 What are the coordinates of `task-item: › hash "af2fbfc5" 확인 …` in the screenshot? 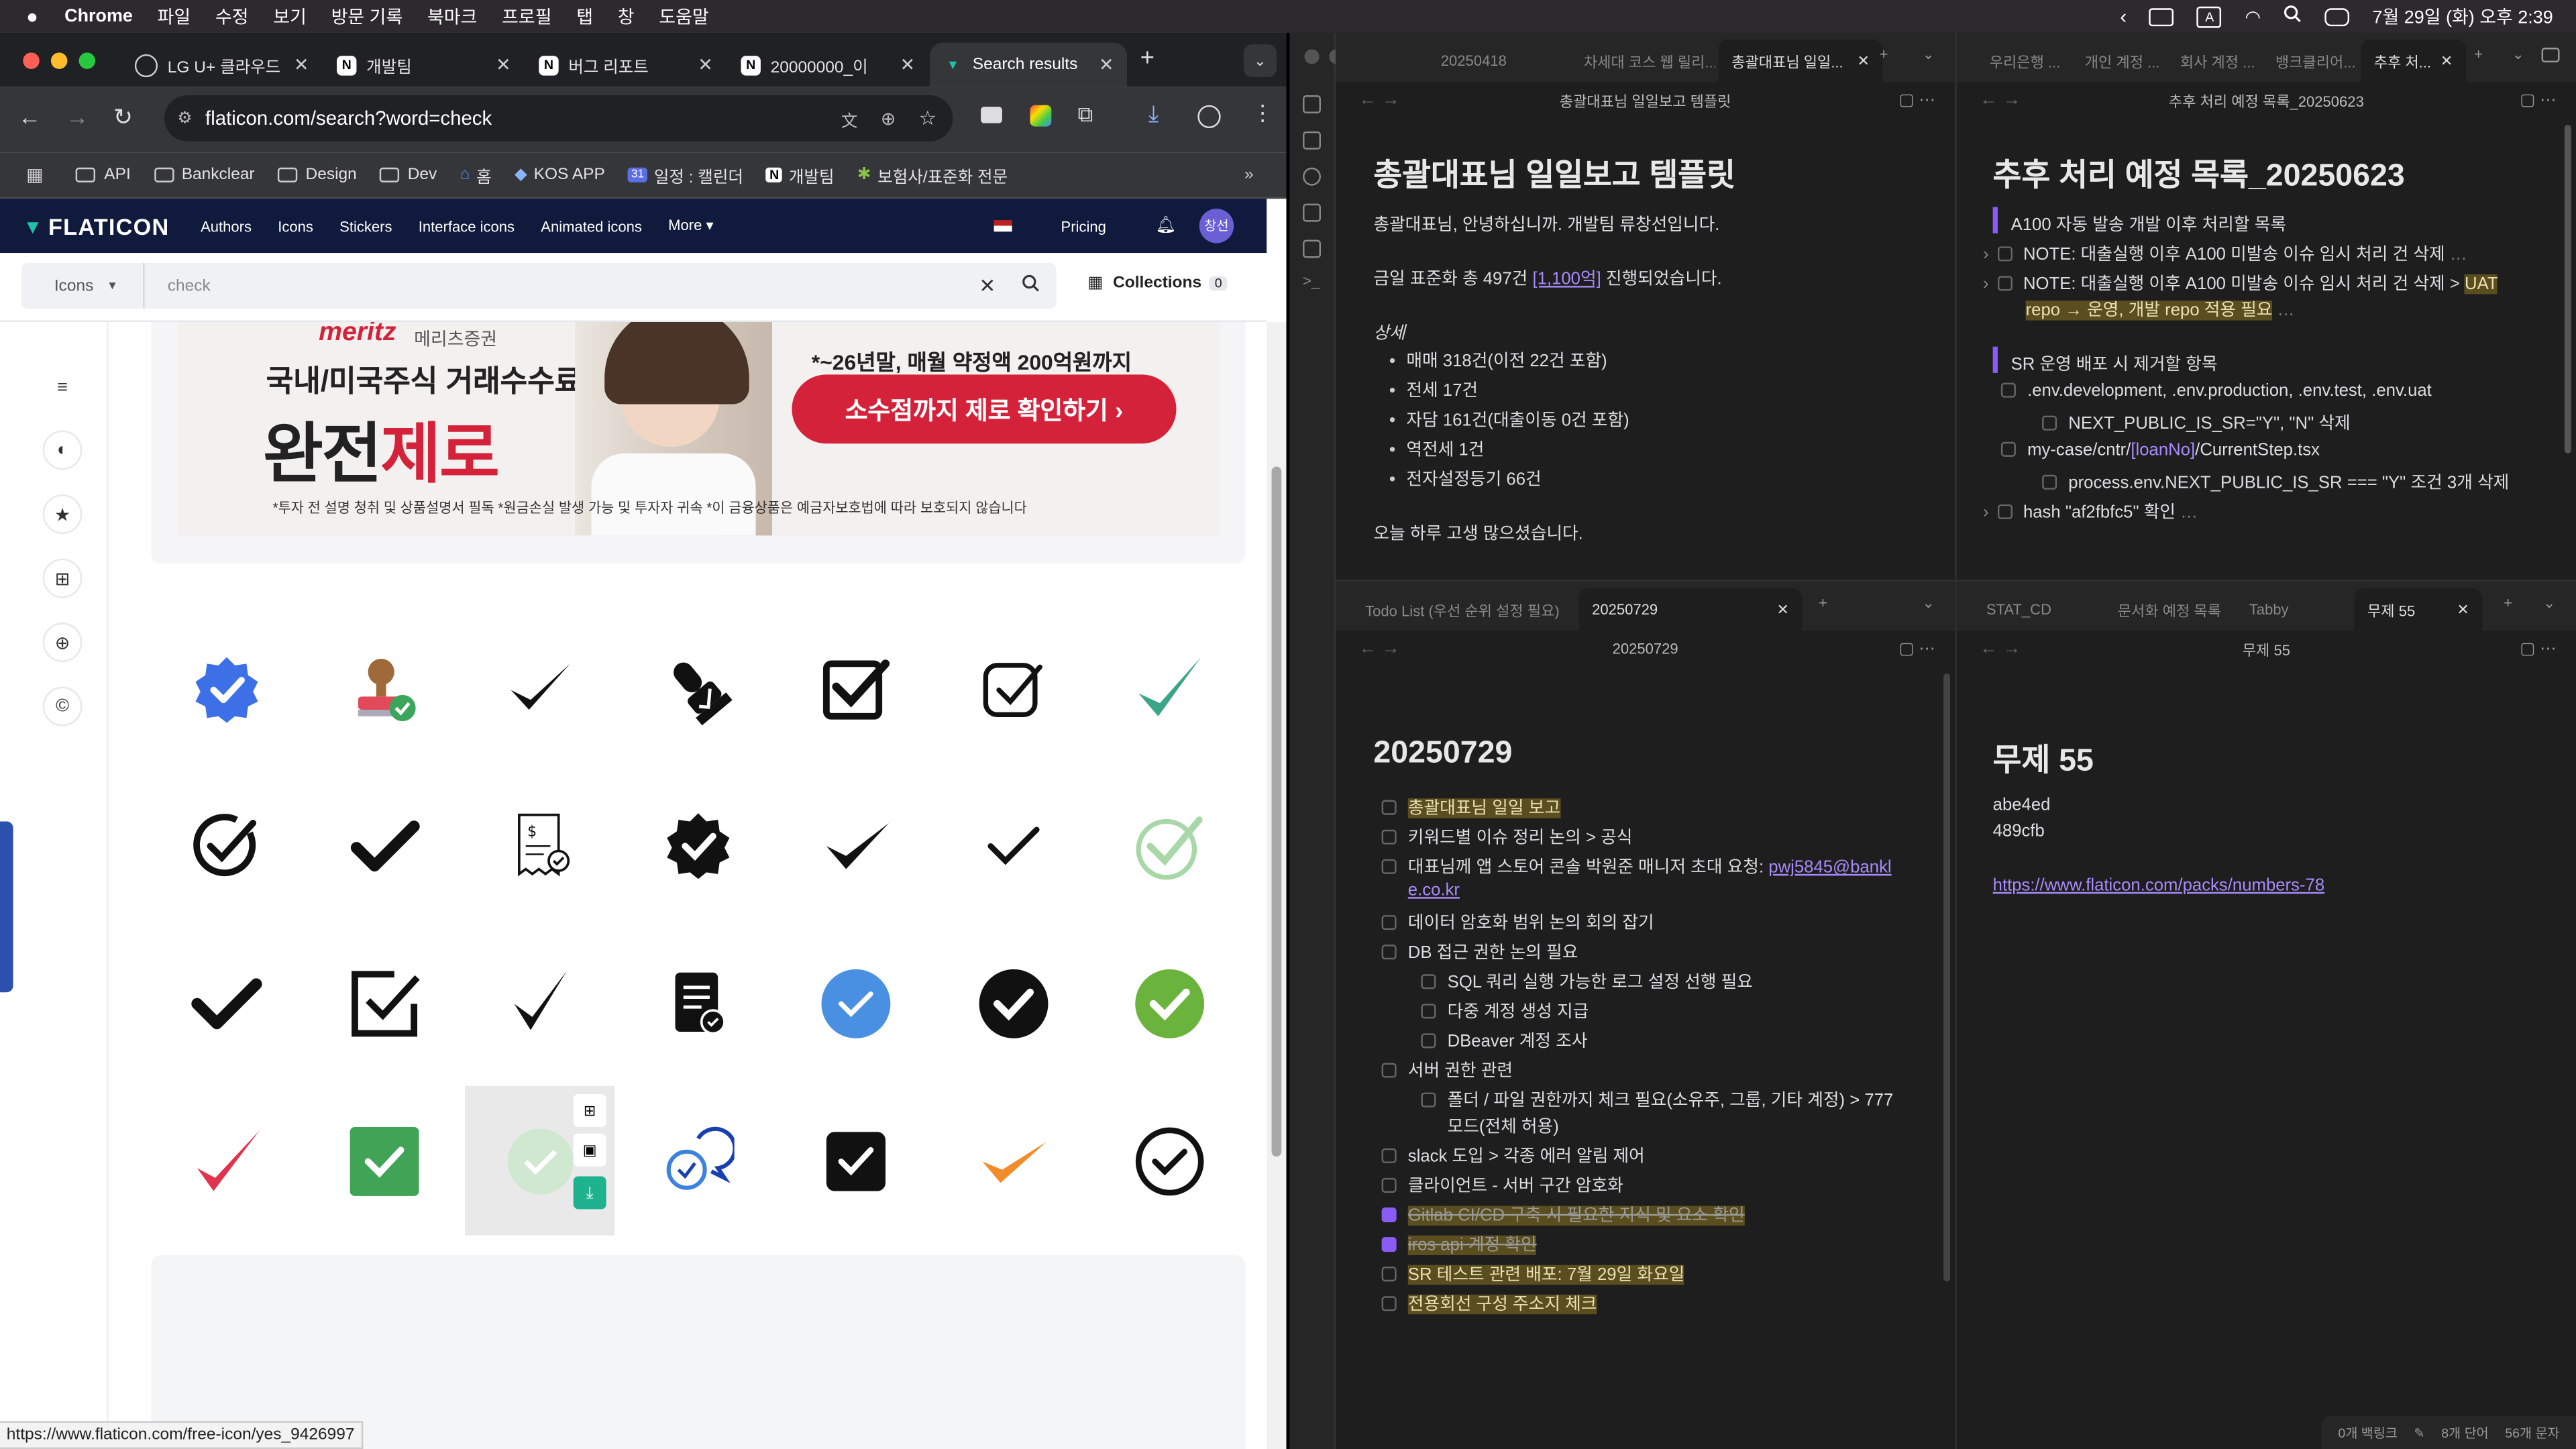 It's located at (2090, 511).